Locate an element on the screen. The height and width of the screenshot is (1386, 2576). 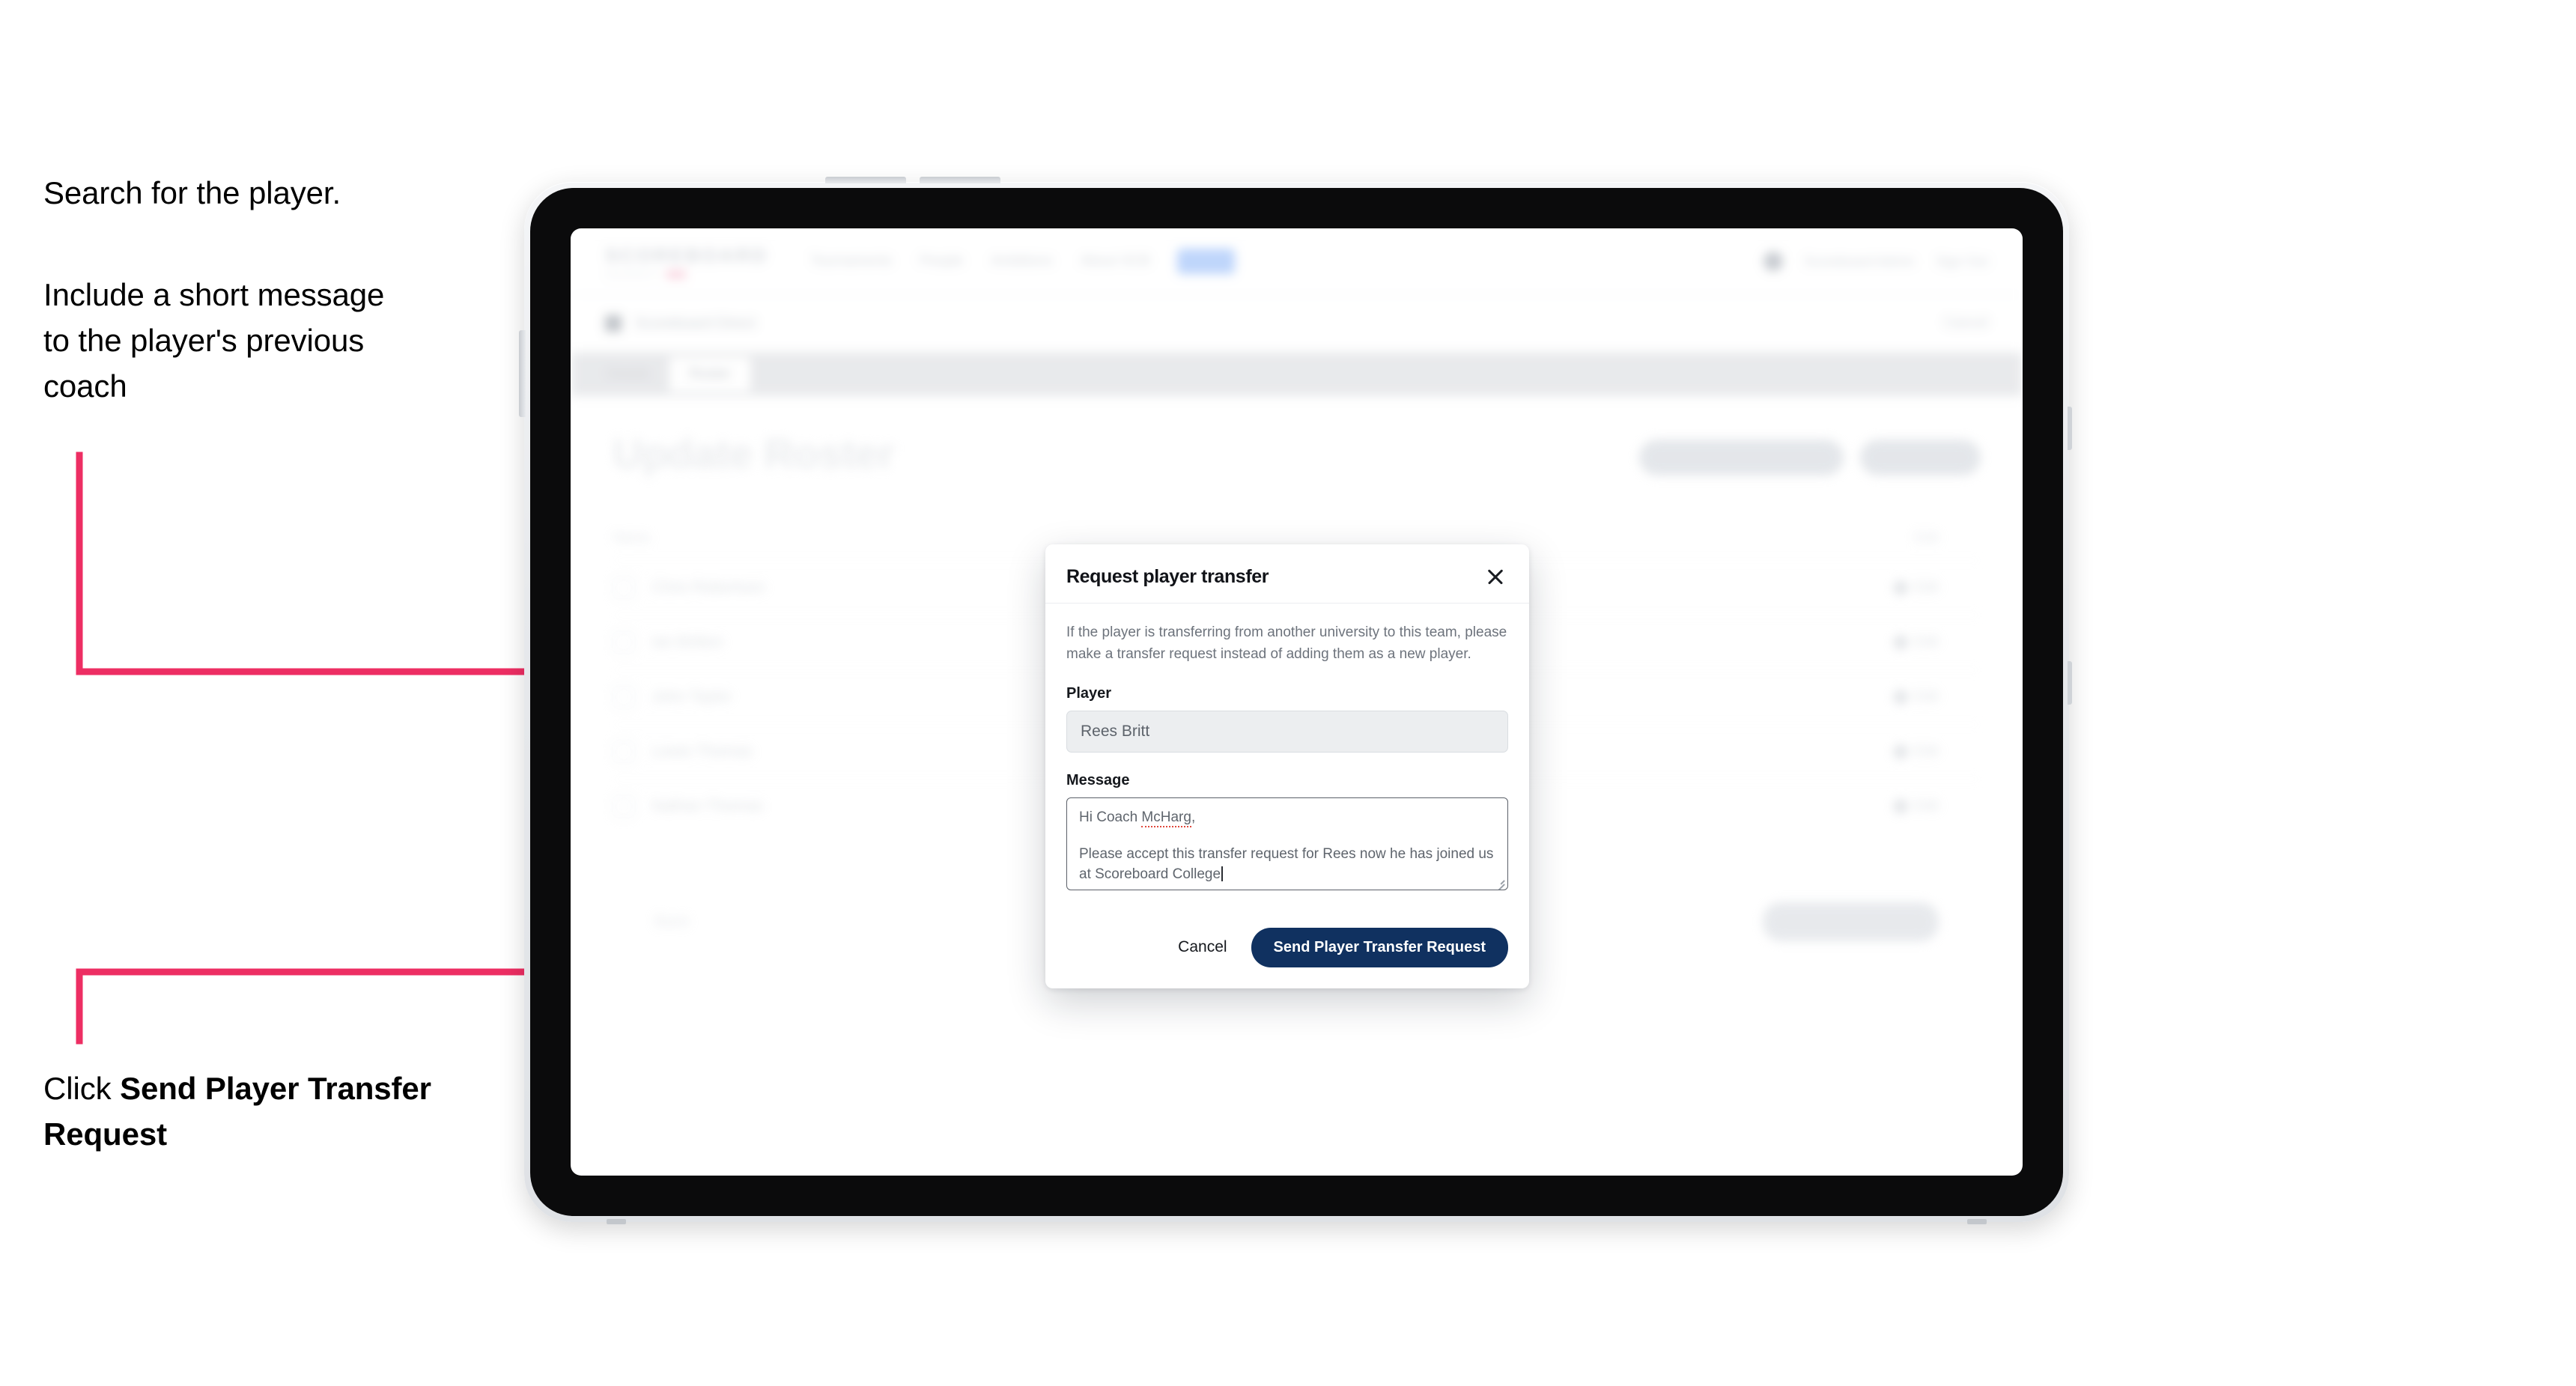
message-line-1: Hi Coach McHarg, is located at coordinates (1287, 818).